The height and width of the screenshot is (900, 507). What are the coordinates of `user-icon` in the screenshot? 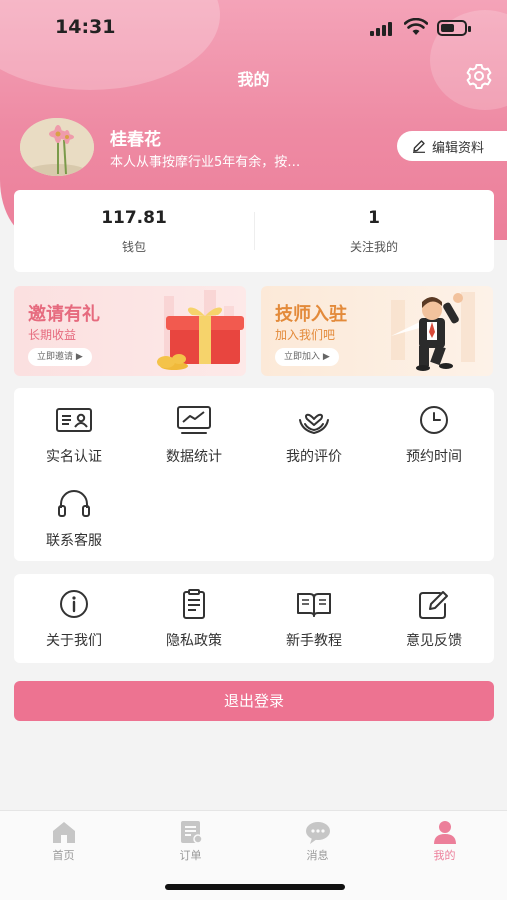 It's located at (444, 832).